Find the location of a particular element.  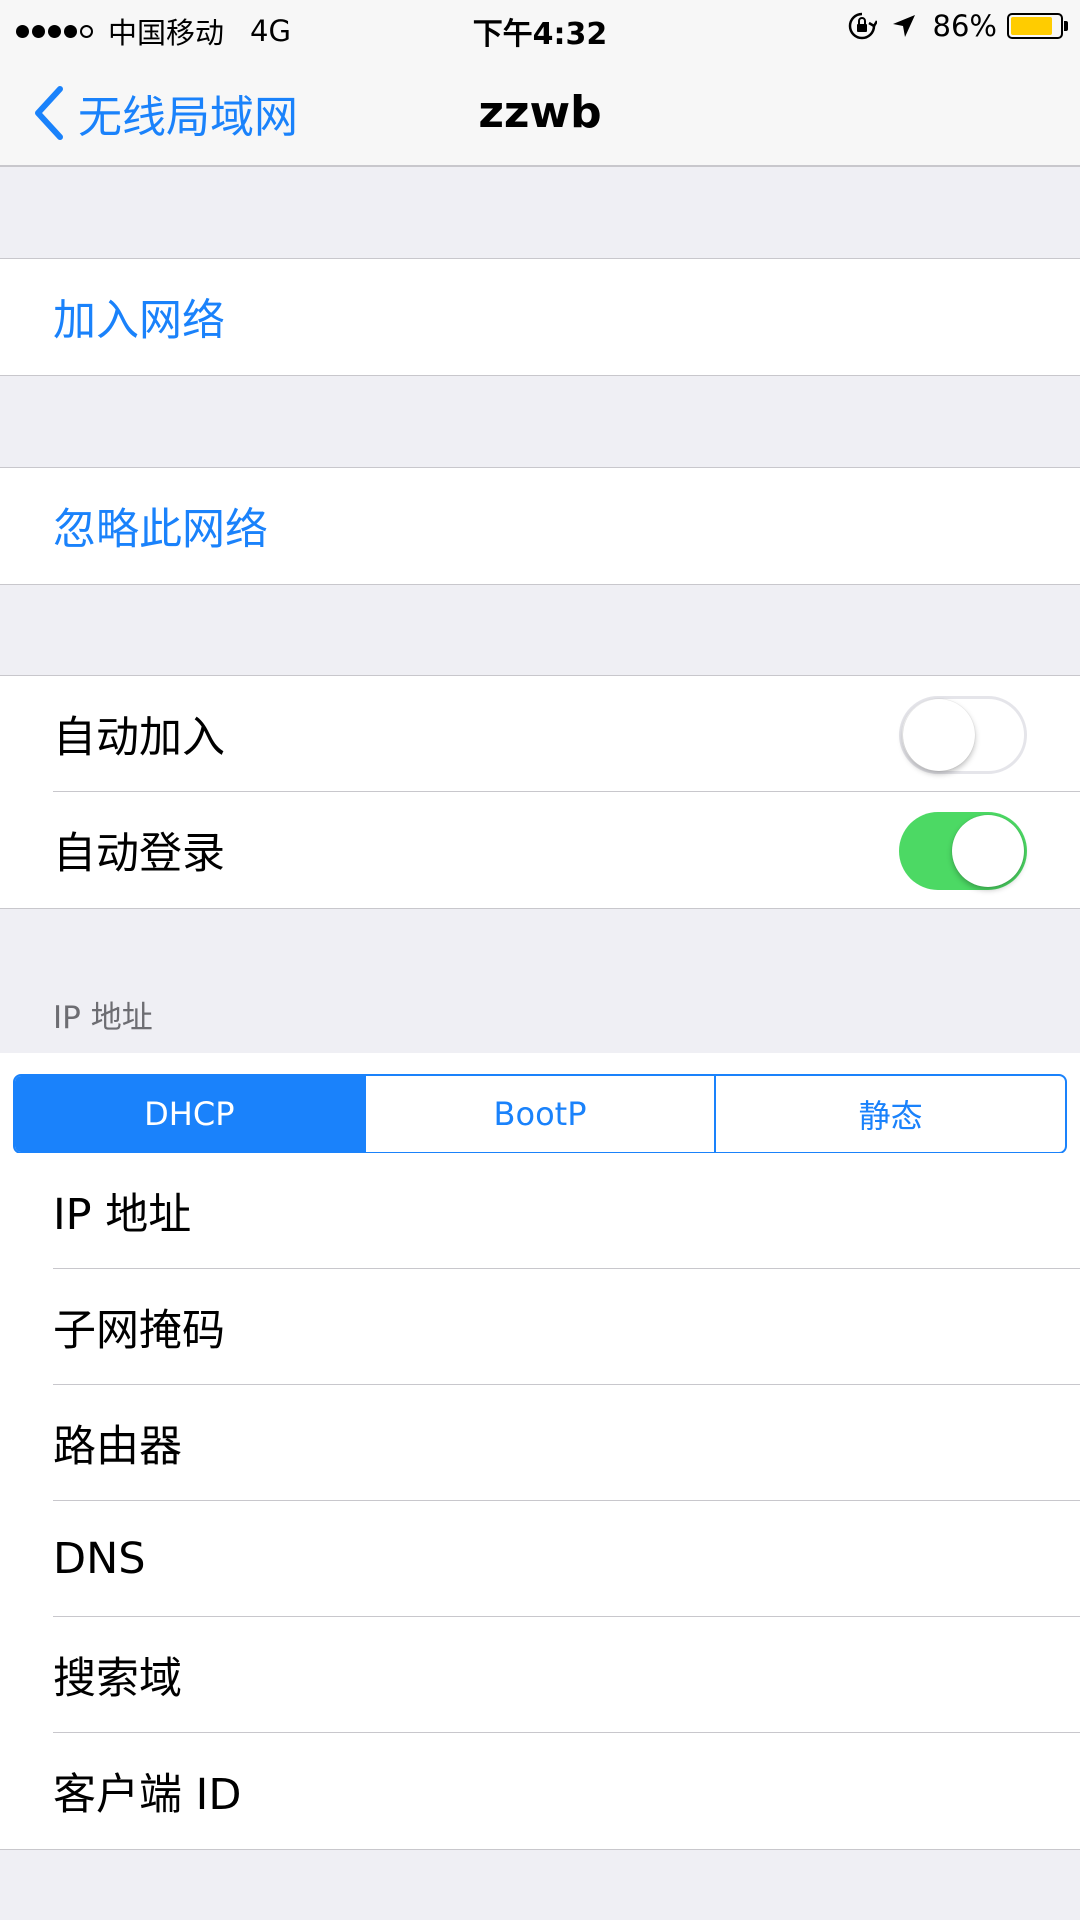

ip-mode-segmented-control: DHCP BootP 静态 is located at coordinates (540, 1114).